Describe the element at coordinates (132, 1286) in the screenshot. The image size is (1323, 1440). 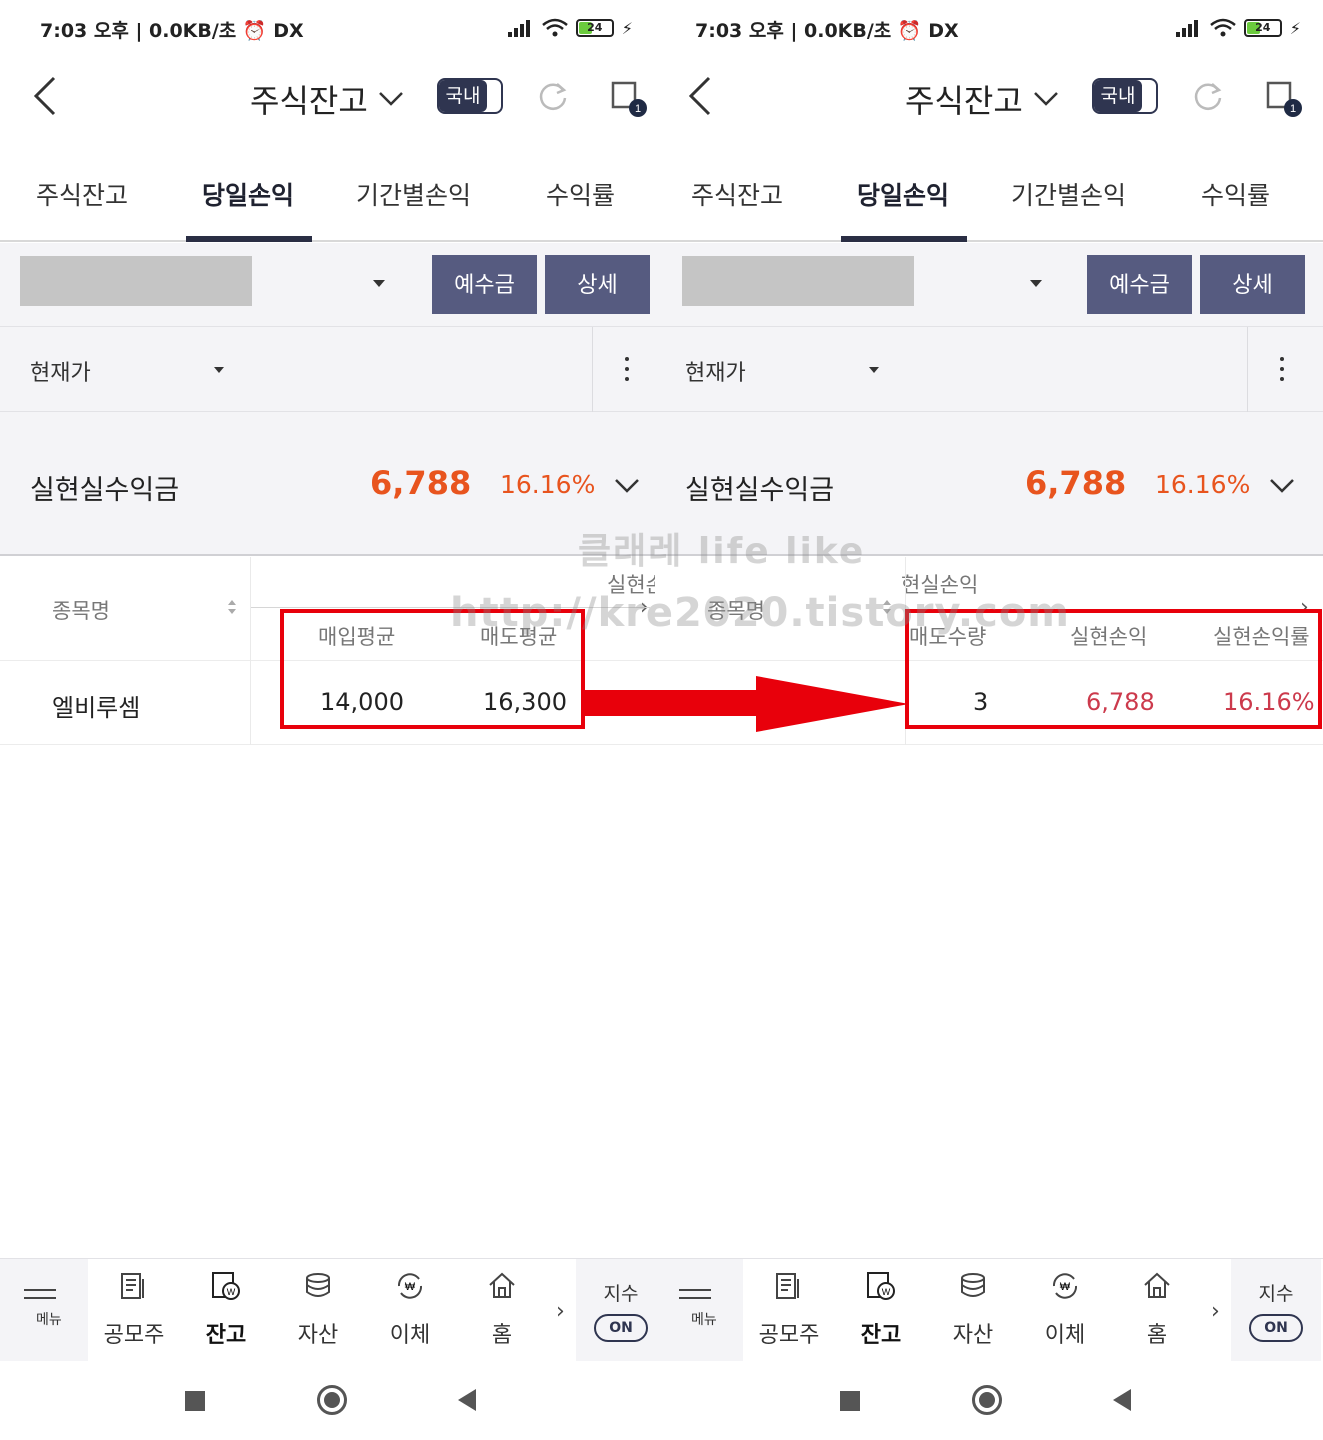
I see `ipo-icon` at that location.